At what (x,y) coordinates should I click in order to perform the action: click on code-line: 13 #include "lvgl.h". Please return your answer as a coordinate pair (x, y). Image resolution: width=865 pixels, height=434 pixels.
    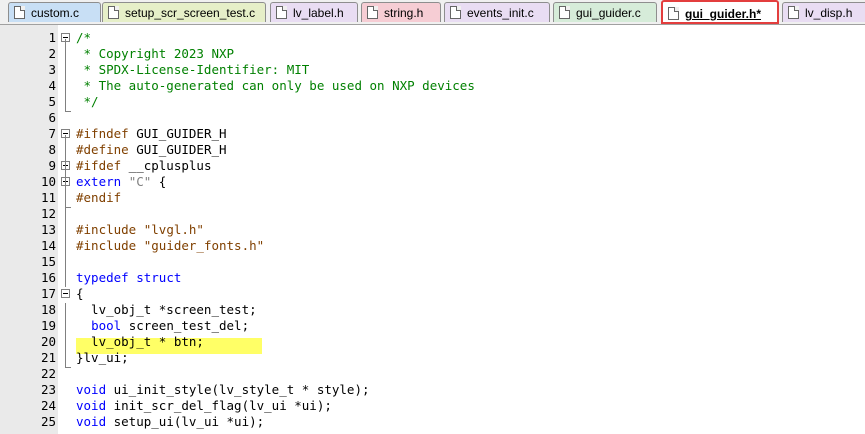
    Looking at the image, I should click on (432, 230).